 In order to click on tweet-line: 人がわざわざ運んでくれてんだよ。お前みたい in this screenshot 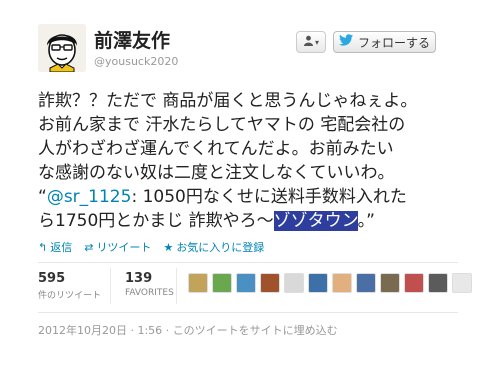, I will do `click(216, 149)`.